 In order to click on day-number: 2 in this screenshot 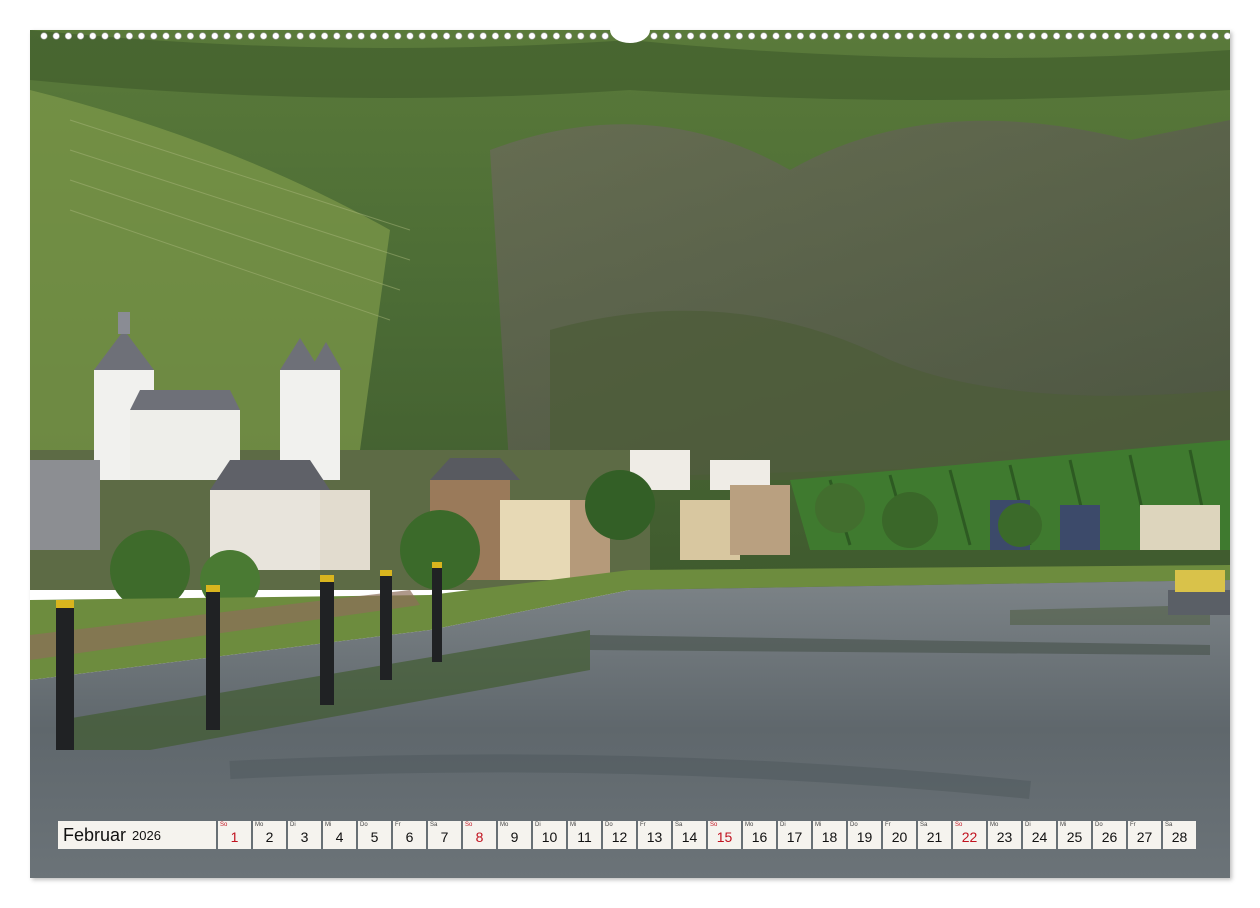, I will do `click(269, 837)`.